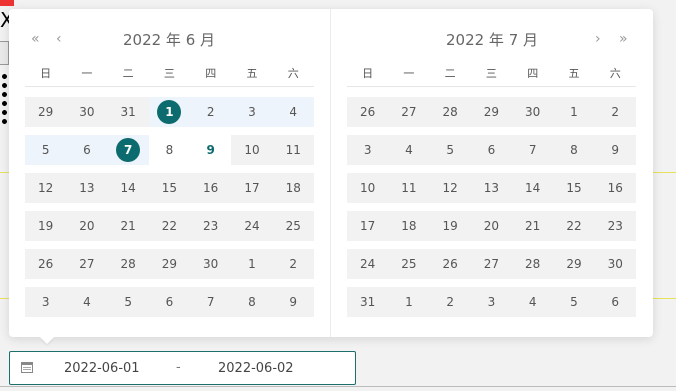  Describe the element at coordinates (598, 39) in the screenshot. I see `next-month-button: ›` at that location.